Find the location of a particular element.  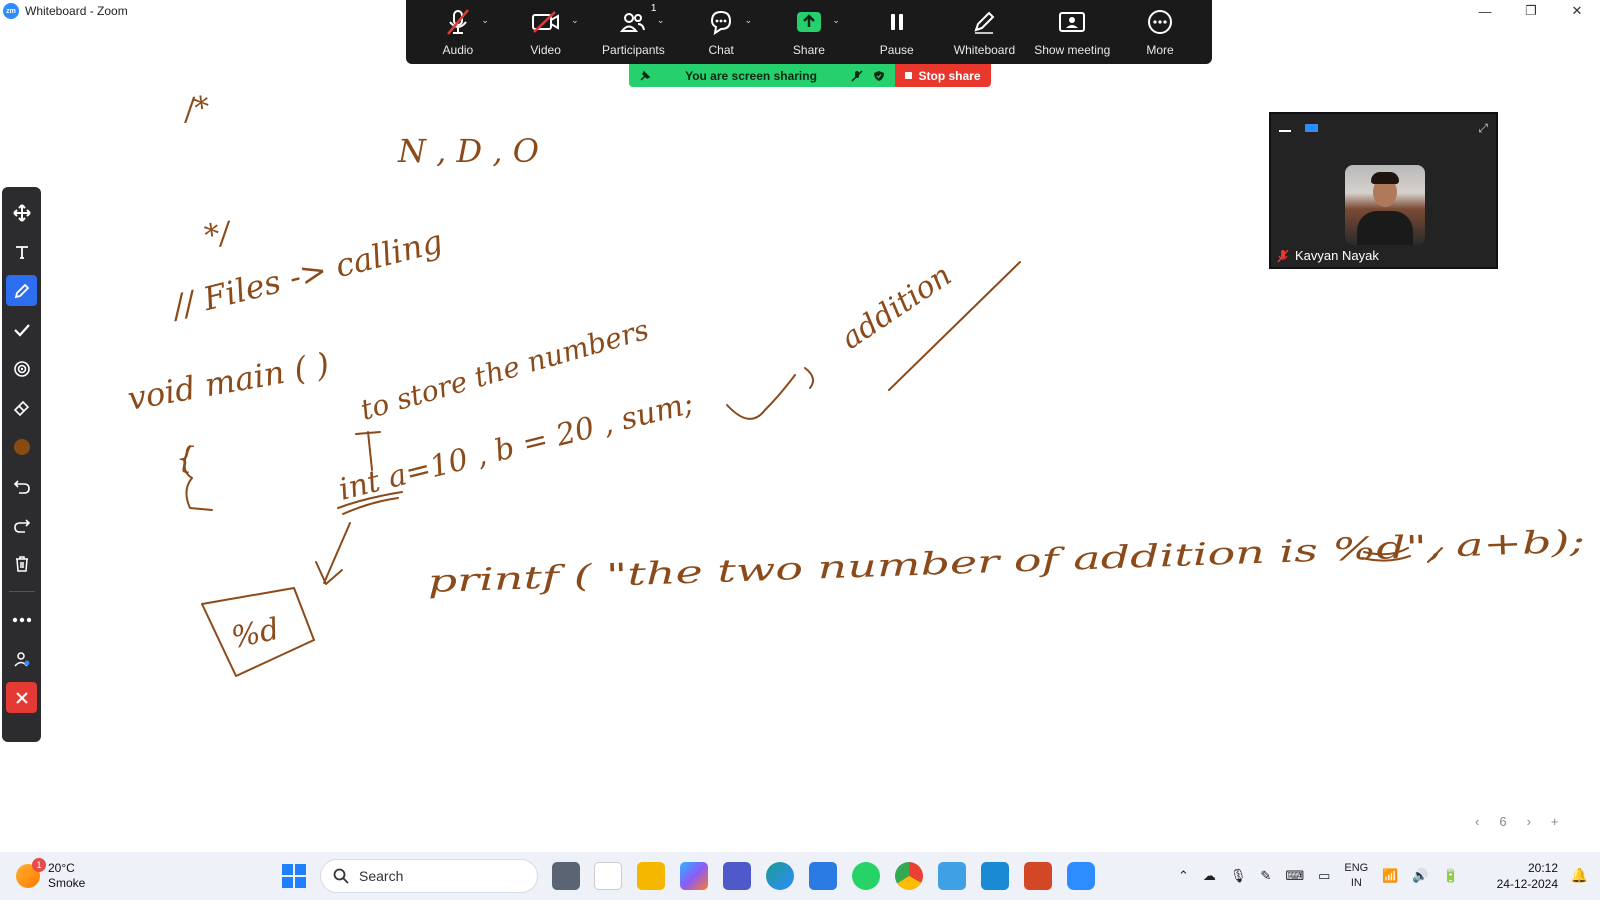

amazon-icon is located at coordinates (608, 876).